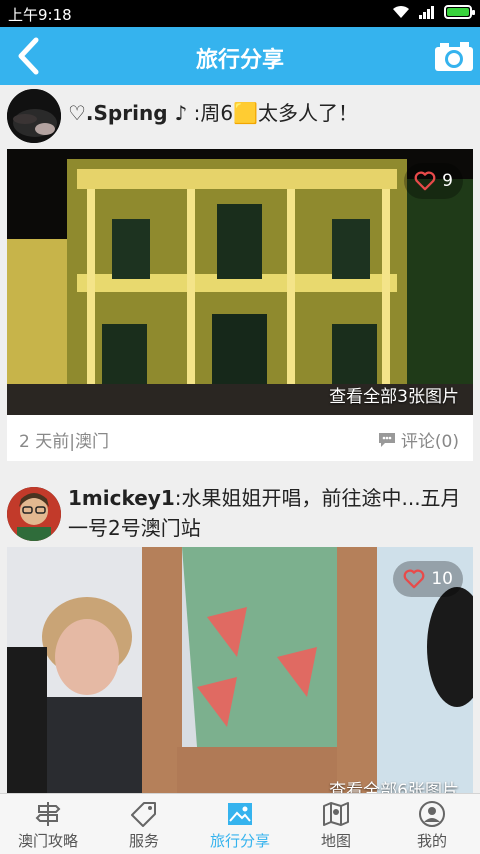 Image resolution: width=480 pixels, height=854 pixels. What do you see at coordinates (121, 498) in the screenshot?
I see `post-username: 1mickey1` at bounding box center [121, 498].